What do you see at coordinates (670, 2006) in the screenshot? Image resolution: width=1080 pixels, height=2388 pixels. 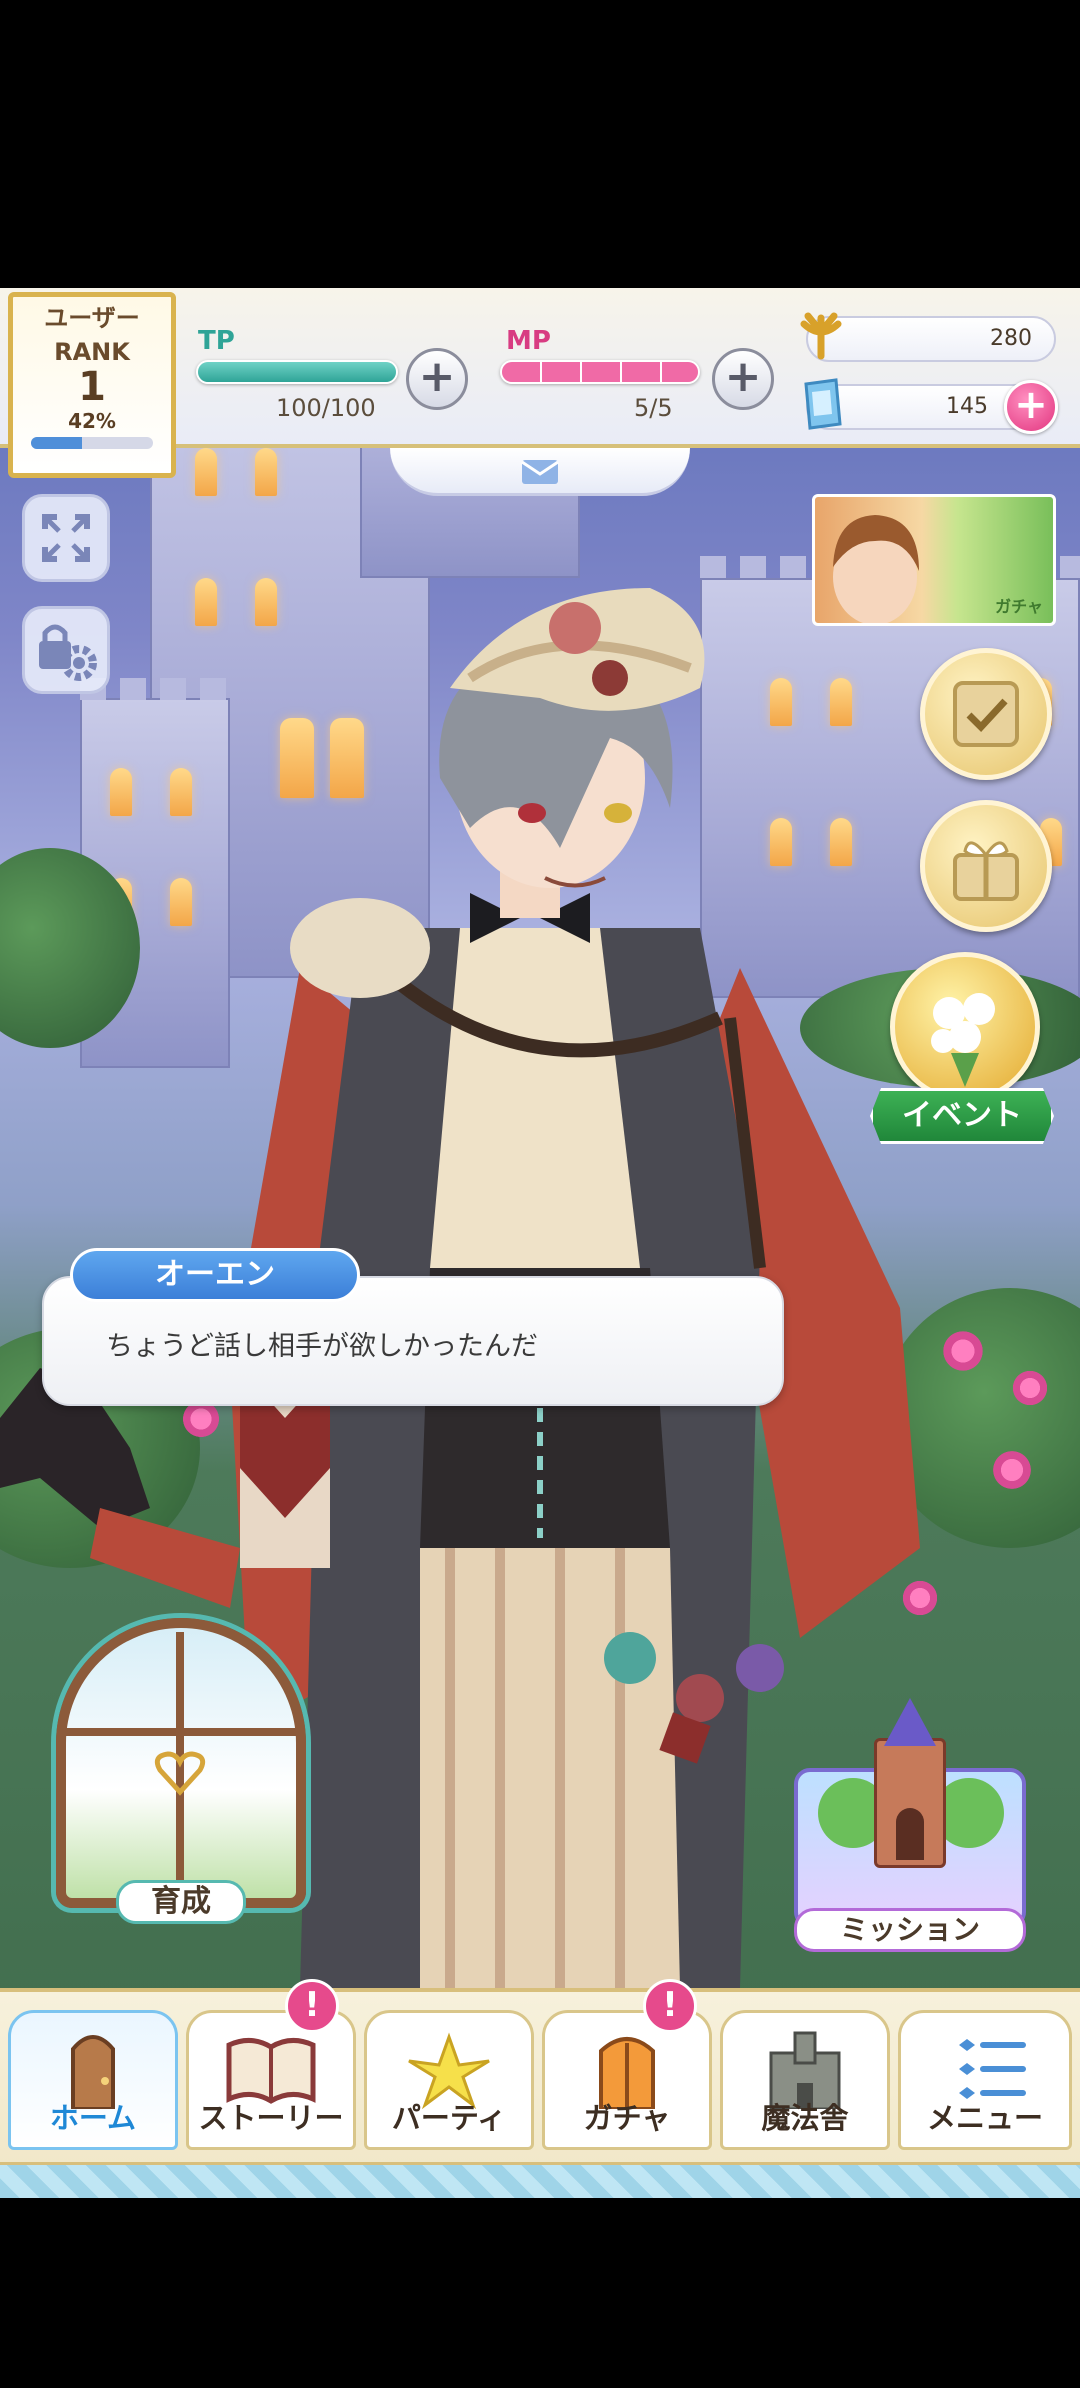 I see `gacha-alert-badge: !` at bounding box center [670, 2006].